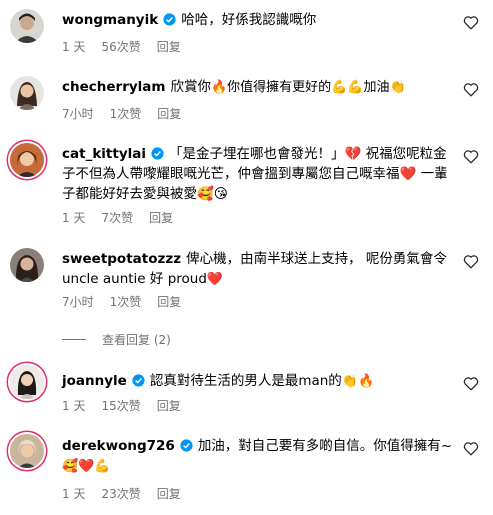 This screenshot has height=515, width=493. What do you see at coordinates (74, 339) in the screenshot?
I see `view-replies-divider` at bounding box center [74, 339].